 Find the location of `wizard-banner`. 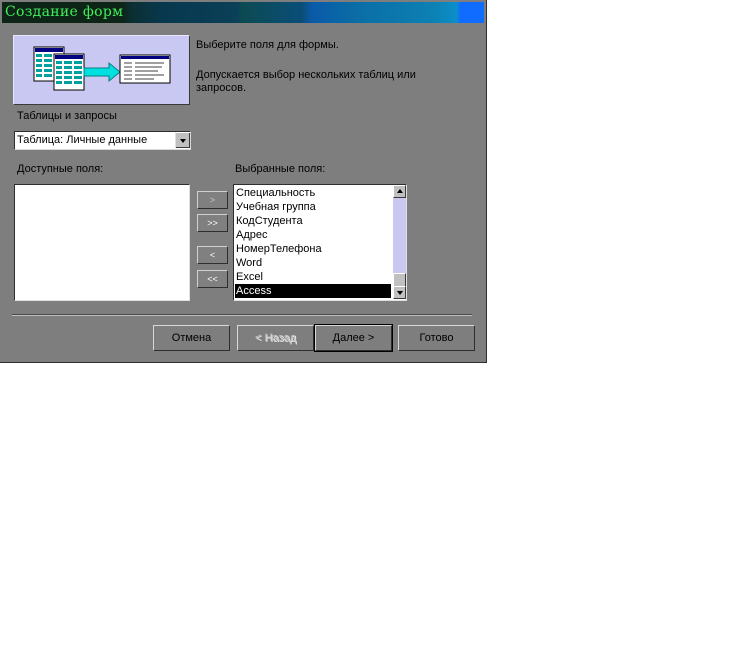

wizard-banner is located at coordinates (101, 70).